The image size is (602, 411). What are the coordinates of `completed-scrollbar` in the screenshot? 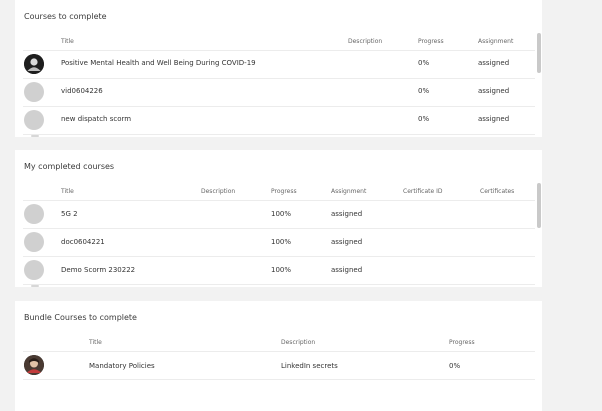 It's located at (539, 205).